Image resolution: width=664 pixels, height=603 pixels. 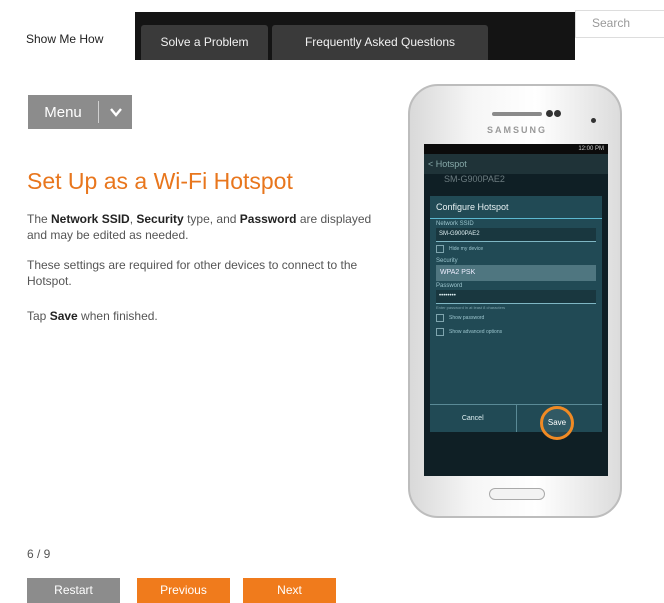 What do you see at coordinates (92, 316) in the screenshot?
I see `instruction-paragraph-3: Tap Save when finished.` at bounding box center [92, 316].